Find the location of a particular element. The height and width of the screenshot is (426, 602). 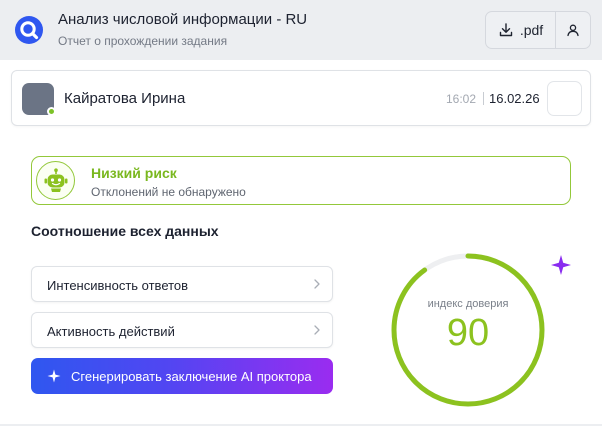

student-name: Кайратова Ирина is located at coordinates (125, 98).